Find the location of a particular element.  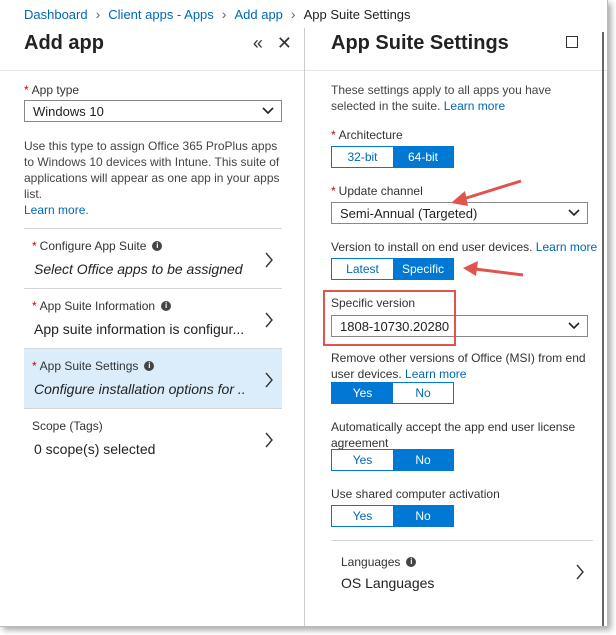

breadcrumb-dashboard: Dashboard is located at coordinates (56, 14).